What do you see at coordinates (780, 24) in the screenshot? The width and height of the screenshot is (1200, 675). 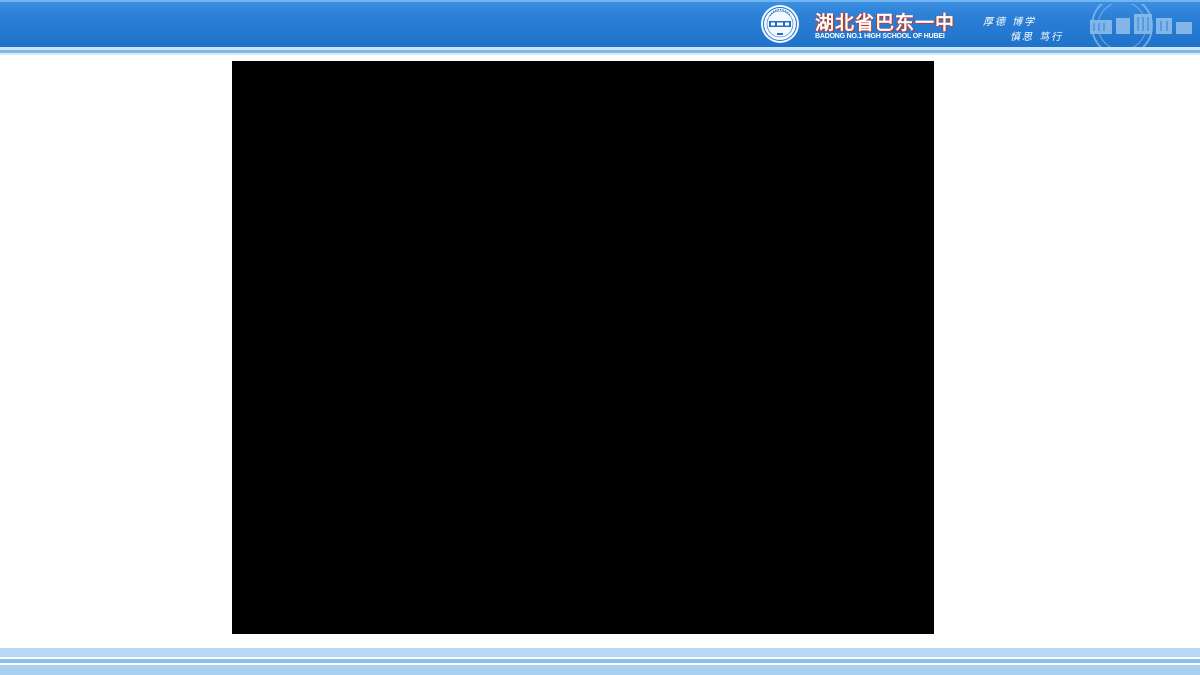 I see `school-emblem-icon` at bounding box center [780, 24].